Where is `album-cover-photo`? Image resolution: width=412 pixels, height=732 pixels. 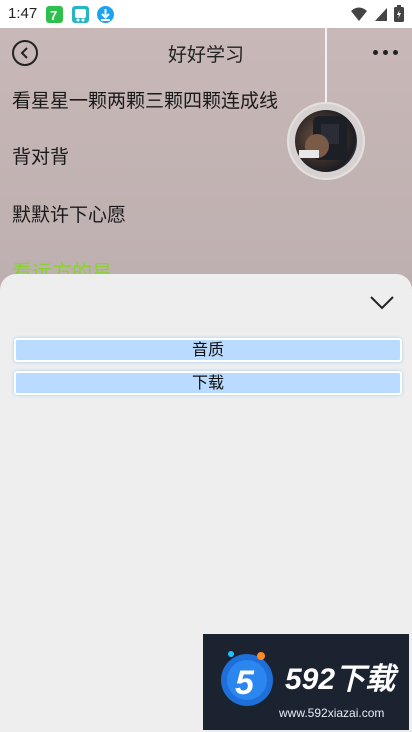
album-cover-photo is located at coordinates (326, 141).